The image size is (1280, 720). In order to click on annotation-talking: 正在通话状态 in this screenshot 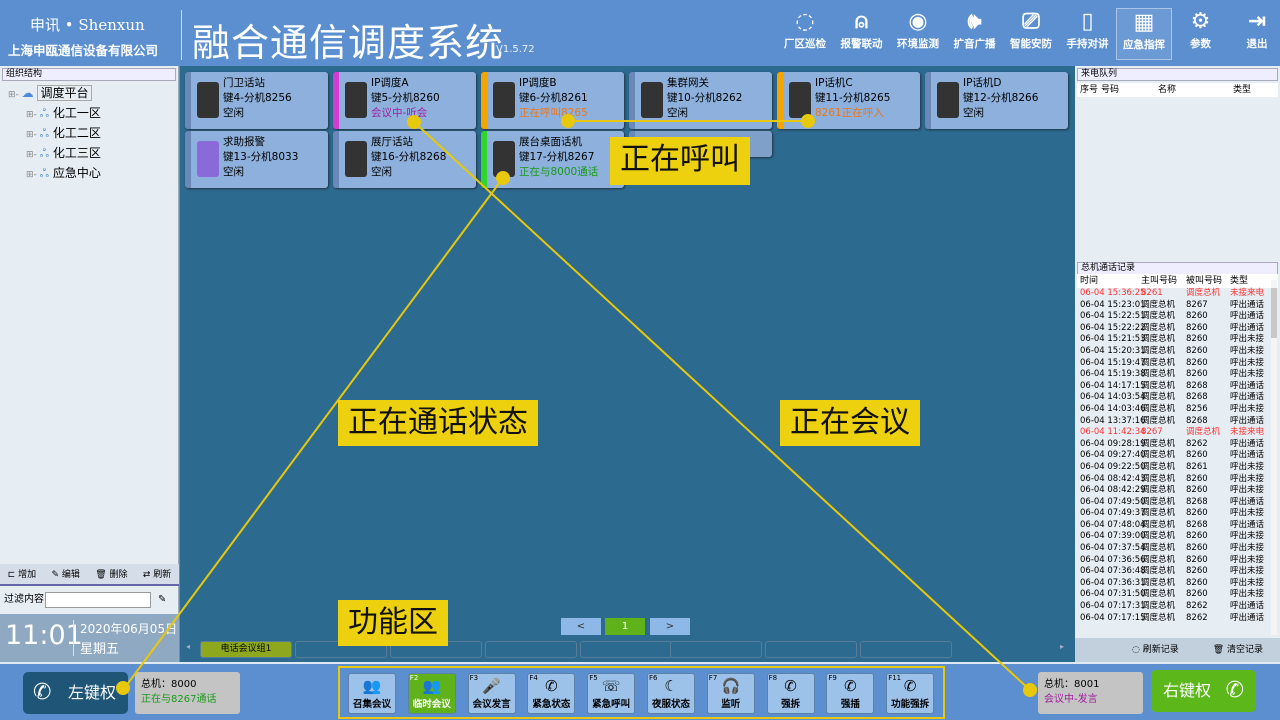, I will do `click(438, 423)`.